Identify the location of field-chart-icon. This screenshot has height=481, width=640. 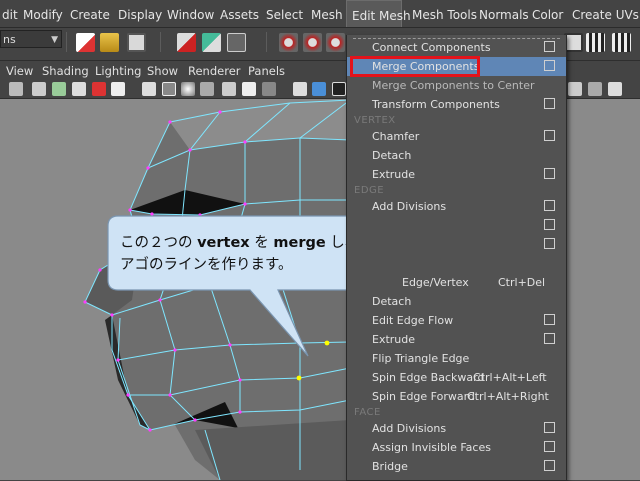
(615, 89).